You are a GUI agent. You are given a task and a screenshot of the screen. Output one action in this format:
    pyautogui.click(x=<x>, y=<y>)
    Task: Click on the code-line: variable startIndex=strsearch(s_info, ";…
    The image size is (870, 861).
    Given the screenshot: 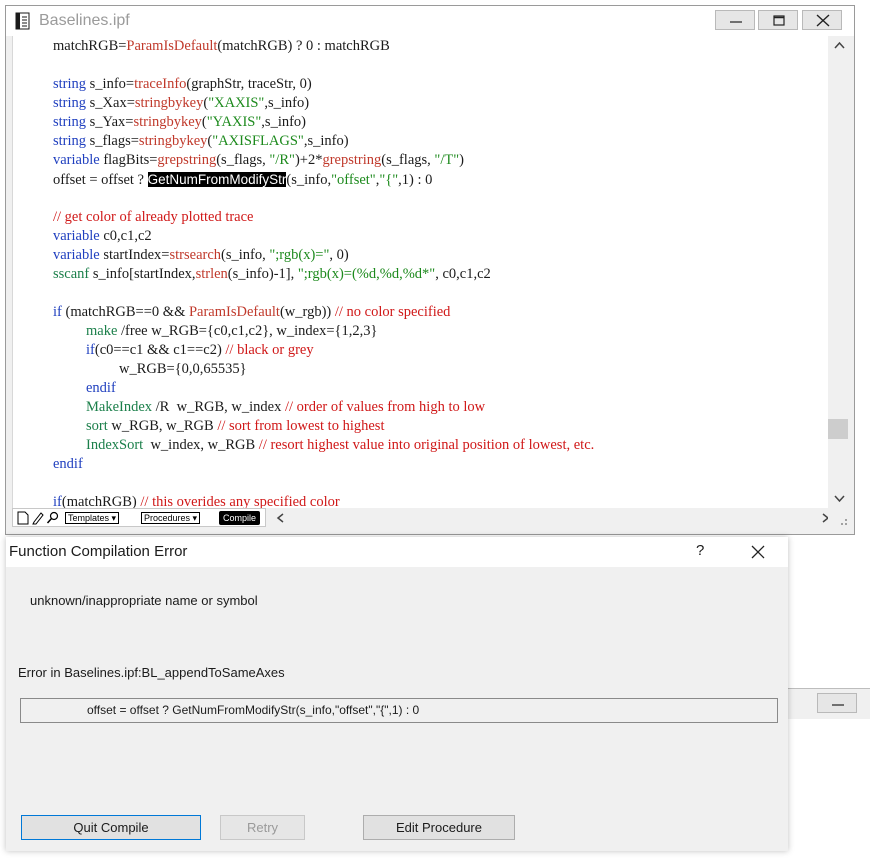 What is the action you would take?
    pyautogui.click(x=201, y=255)
    